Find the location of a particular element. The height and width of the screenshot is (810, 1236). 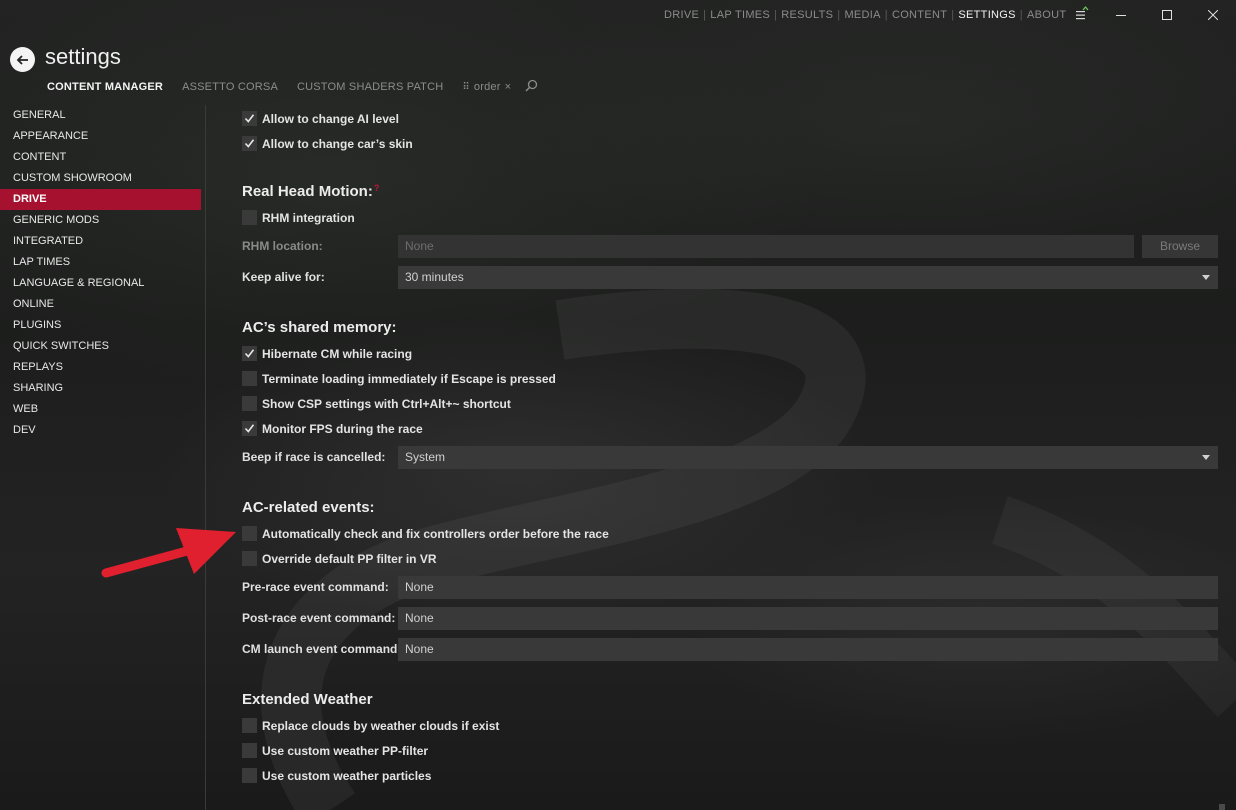

sidebar-item-language-regional: LANGUAGE & REGIONAL is located at coordinates (100, 283).